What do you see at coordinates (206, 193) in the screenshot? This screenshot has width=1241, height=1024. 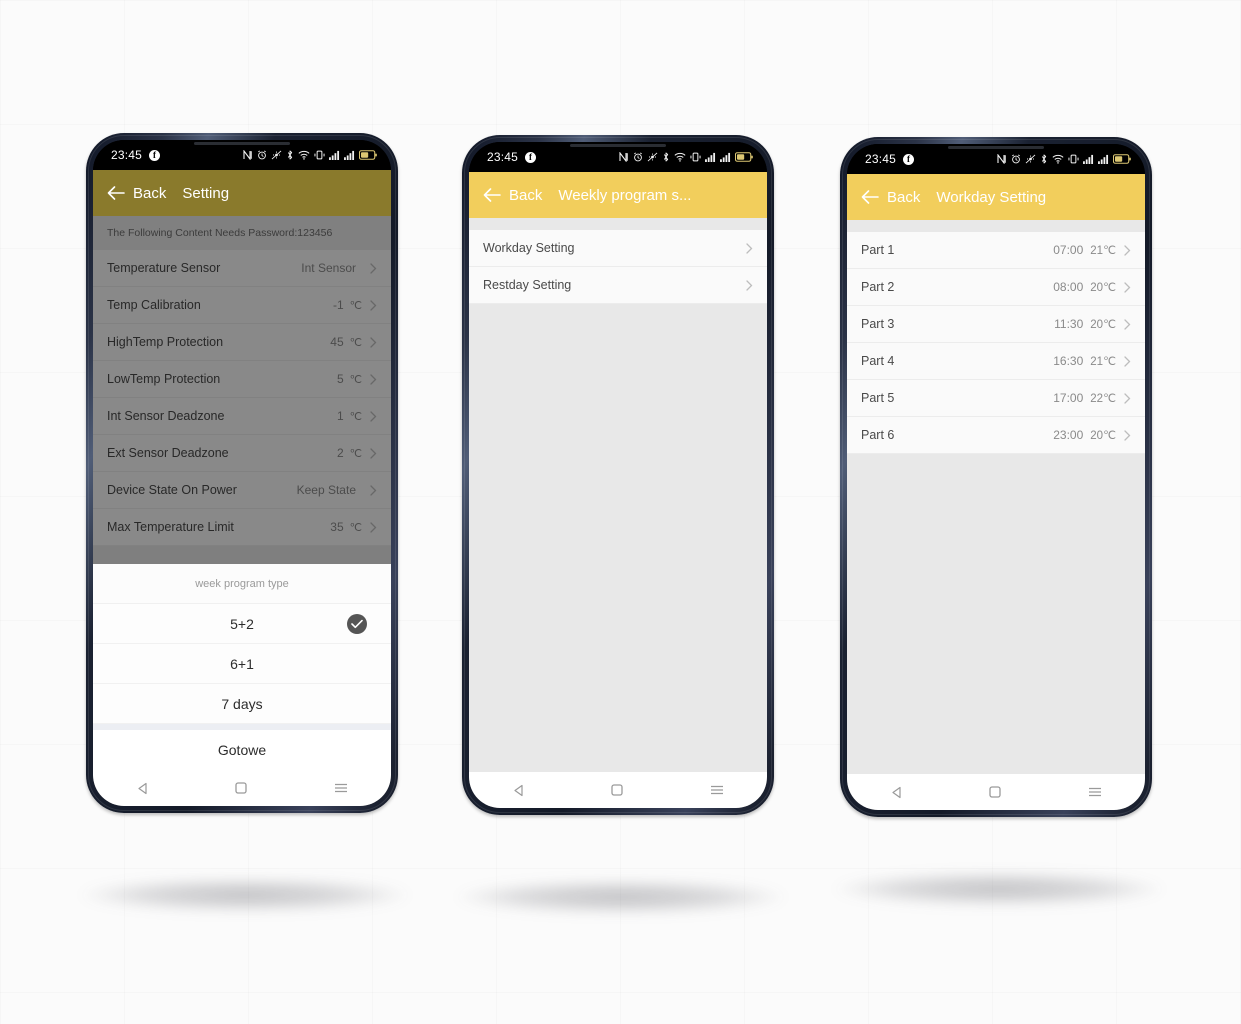 I see `page-title: Setting` at bounding box center [206, 193].